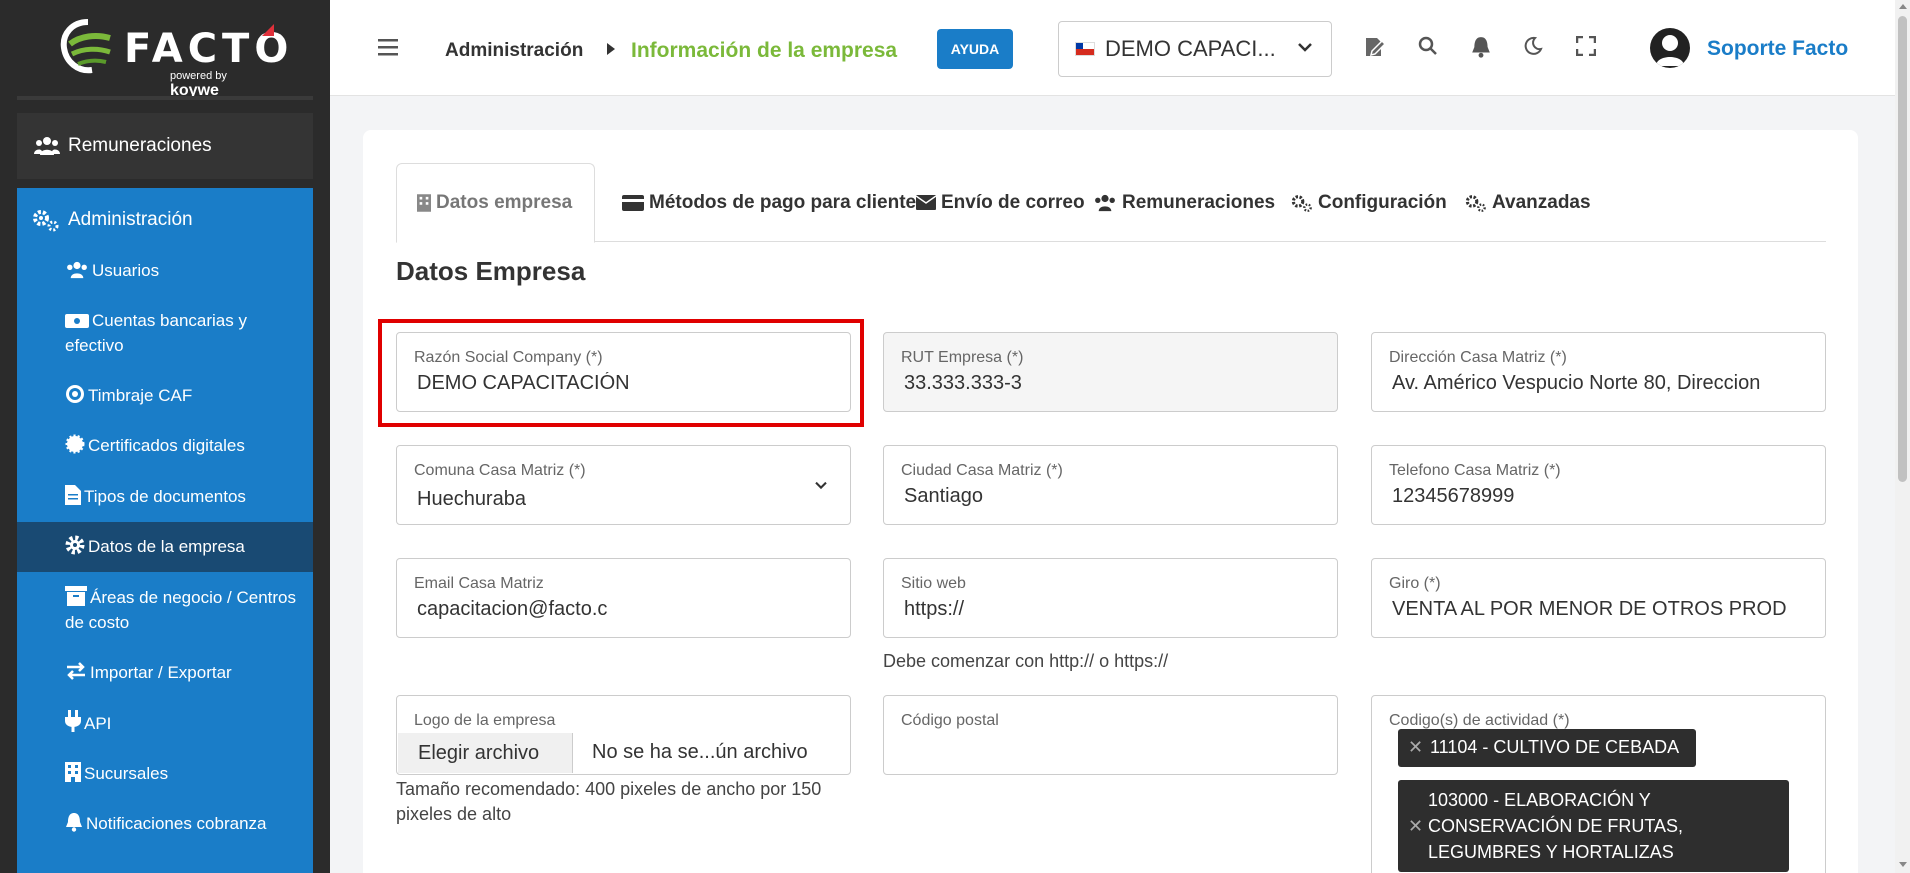 The height and width of the screenshot is (873, 1910). I want to click on telefono-field: Telefono Casa Matriz (*) 12345678999, so click(1598, 485).